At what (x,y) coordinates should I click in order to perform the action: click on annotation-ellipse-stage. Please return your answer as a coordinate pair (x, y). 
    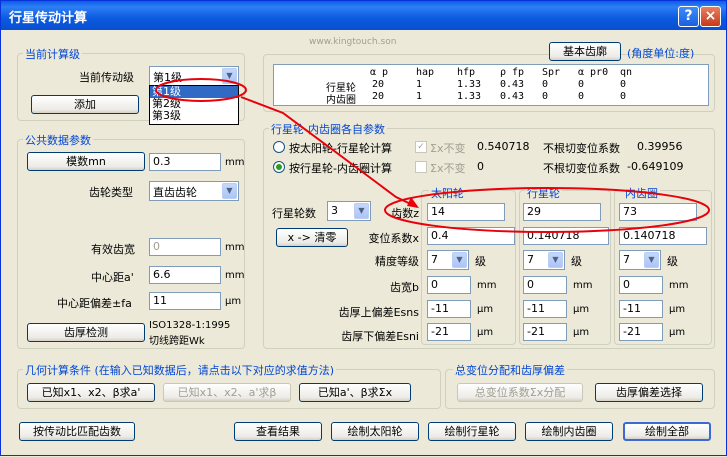
    Looking at the image, I should click on (201, 90).